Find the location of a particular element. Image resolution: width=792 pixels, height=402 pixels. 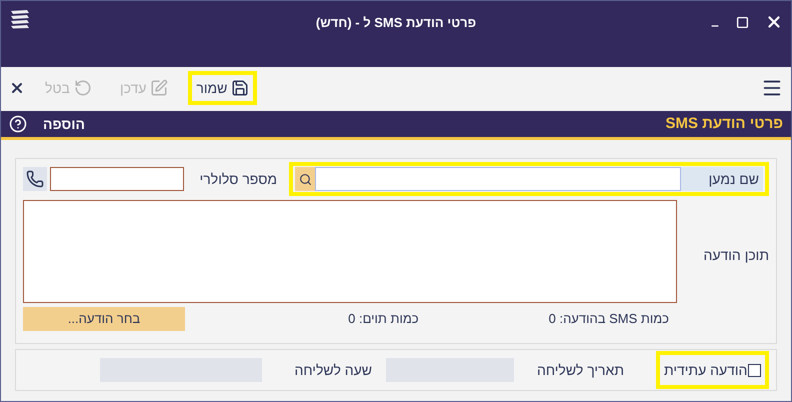

checkbox-box is located at coordinates (754, 370).